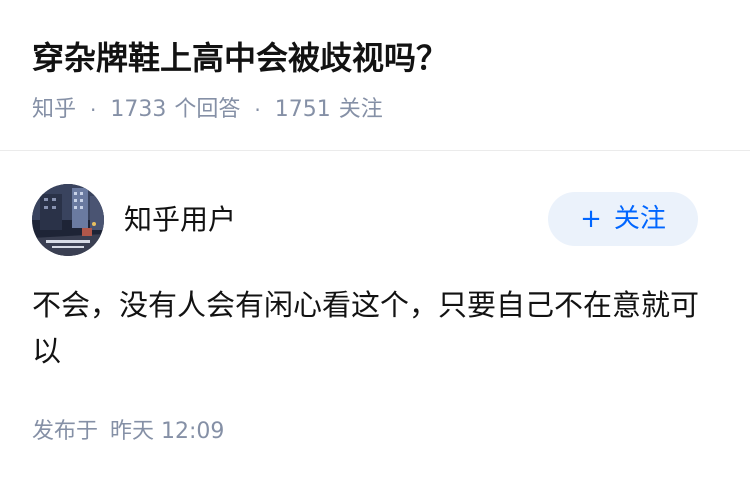  Describe the element at coordinates (180, 220) in the screenshot. I see `author-name: 知乎用户` at that location.